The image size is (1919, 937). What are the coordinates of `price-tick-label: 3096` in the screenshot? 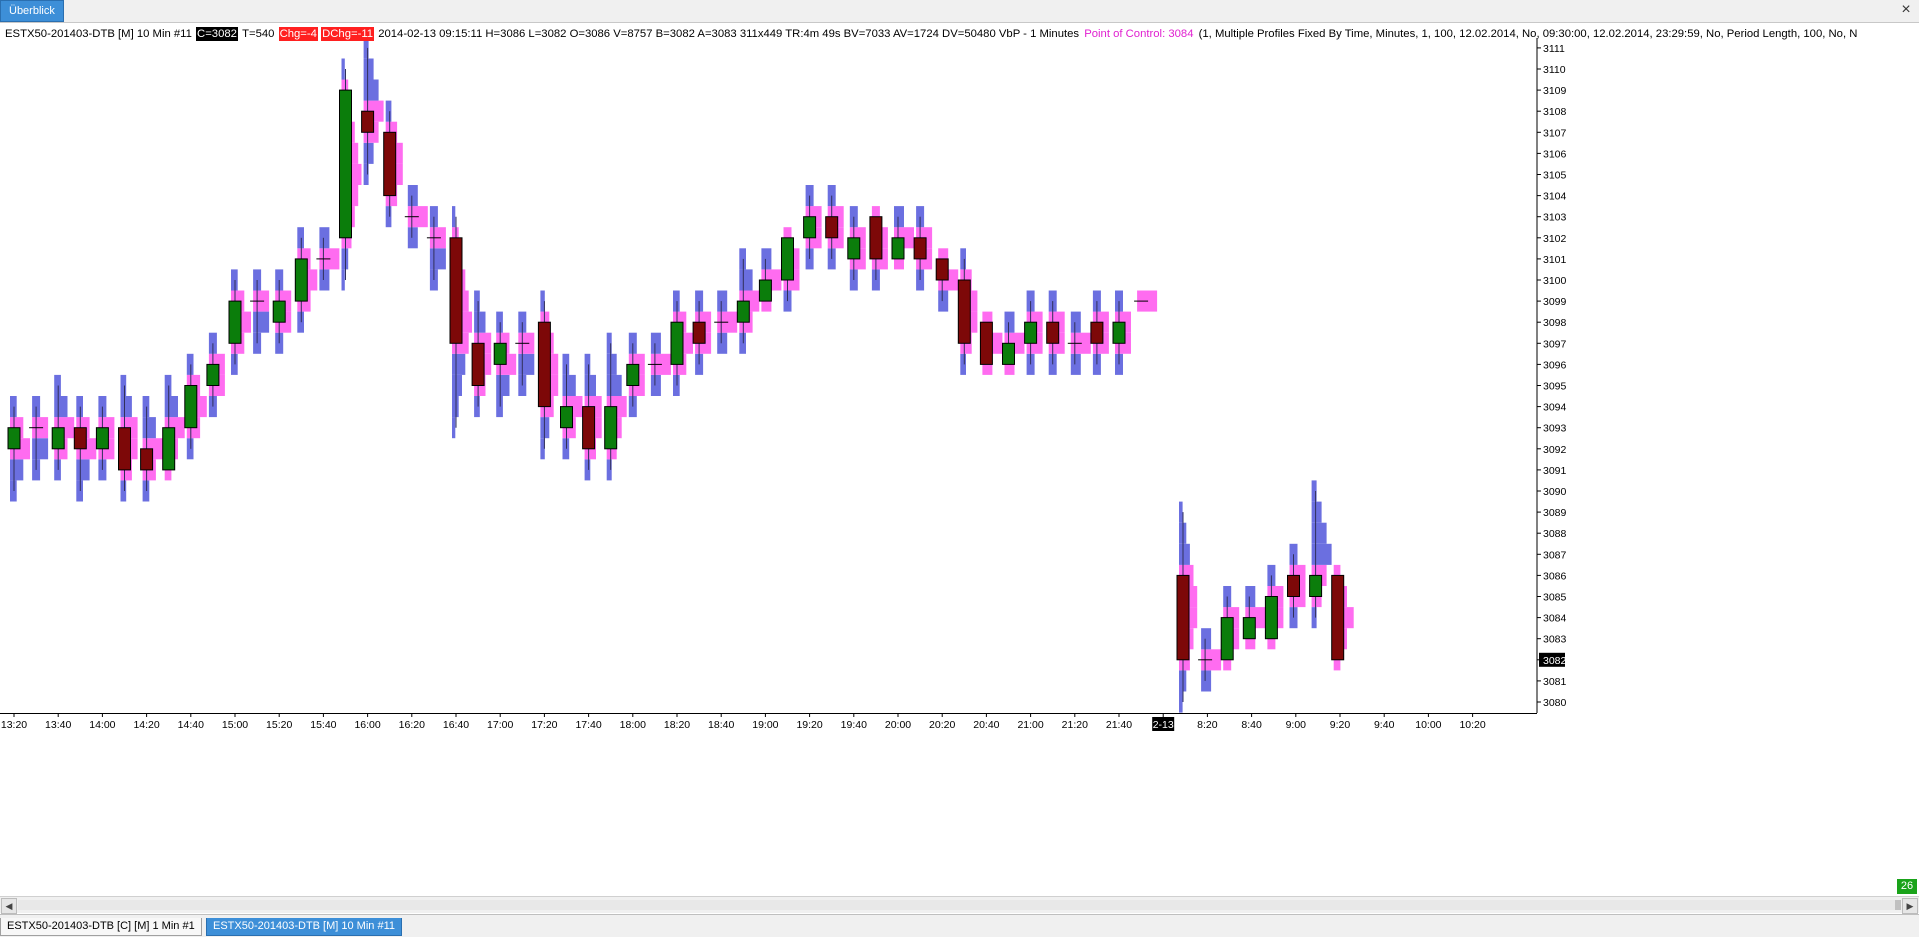 It's located at (1555, 365).